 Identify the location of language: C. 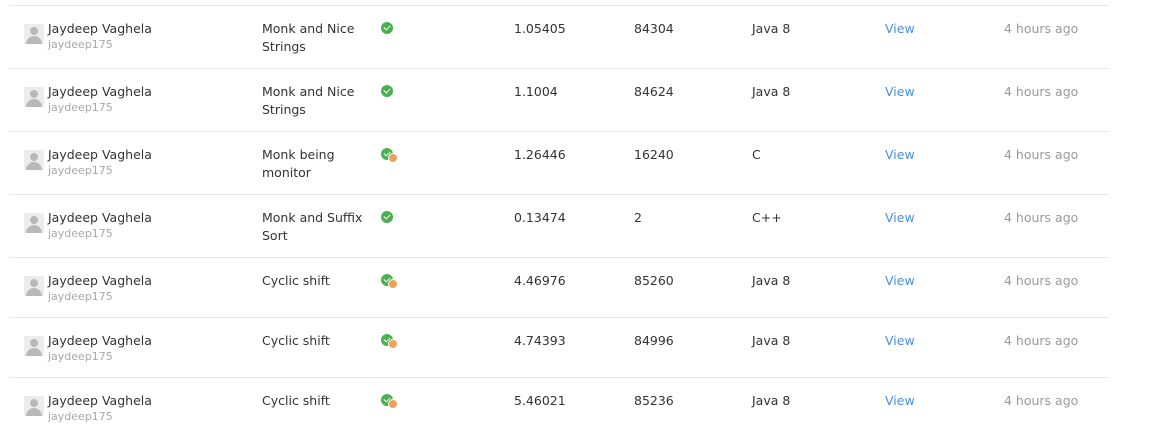
(756, 154).